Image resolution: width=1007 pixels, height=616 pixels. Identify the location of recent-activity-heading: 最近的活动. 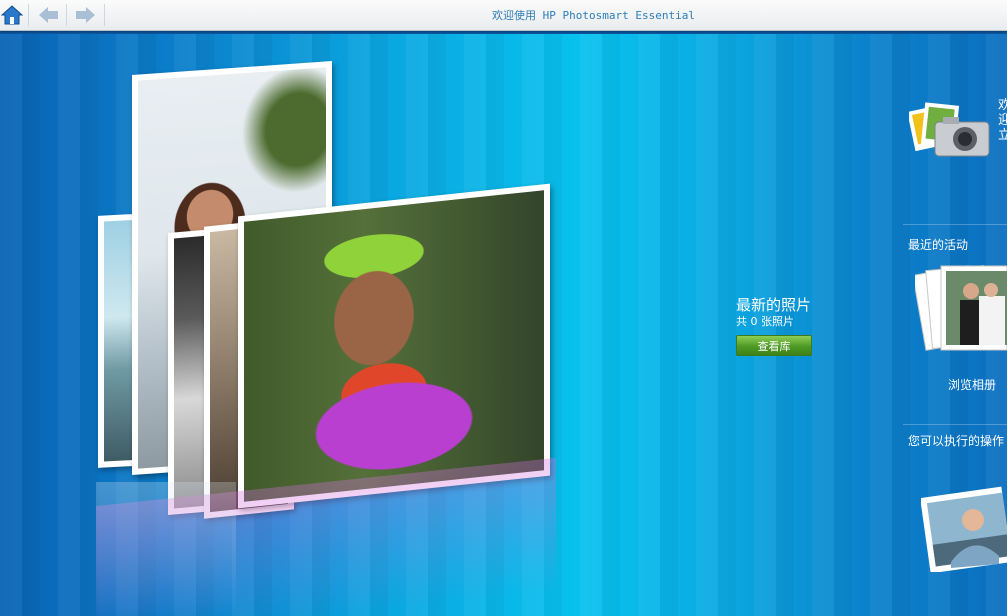
(938, 245).